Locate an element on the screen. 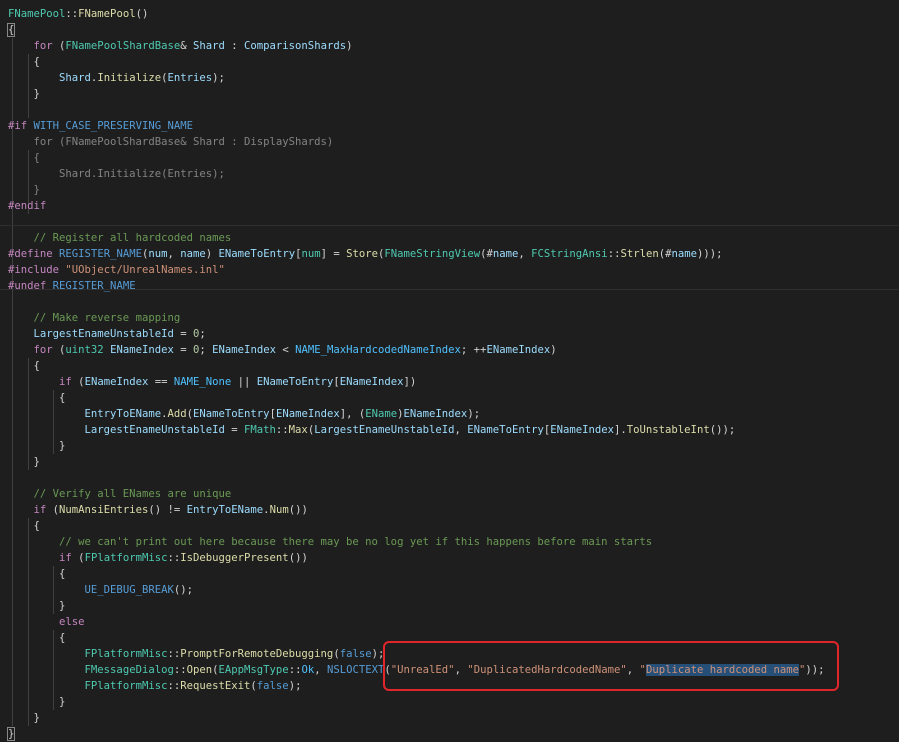  code-token: Shard.Initialize(Entries); is located at coordinates (116, 173).